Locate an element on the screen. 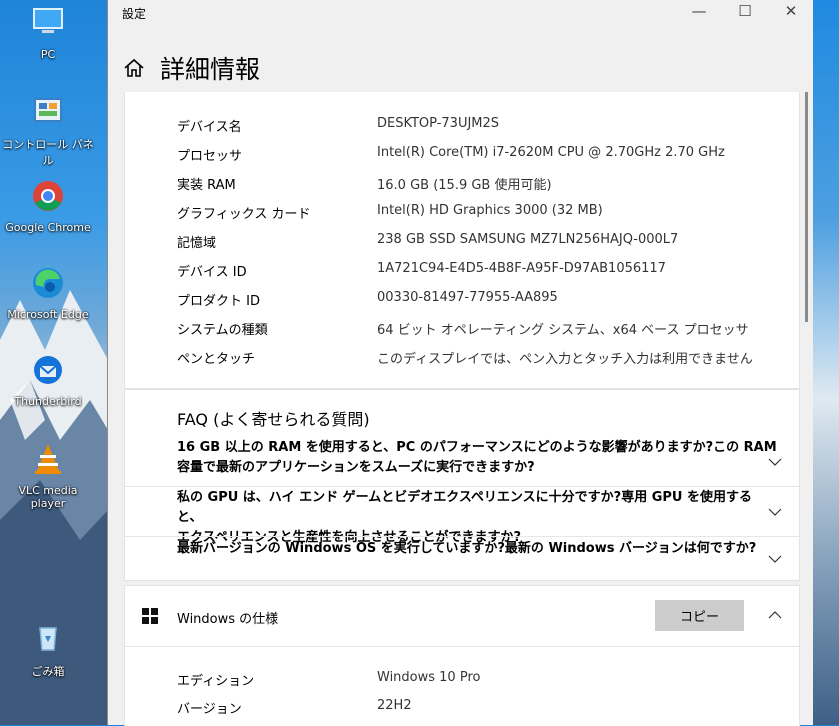 The width and height of the screenshot is (839, 726). thunderbird-icon is located at coordinates (48, 370).